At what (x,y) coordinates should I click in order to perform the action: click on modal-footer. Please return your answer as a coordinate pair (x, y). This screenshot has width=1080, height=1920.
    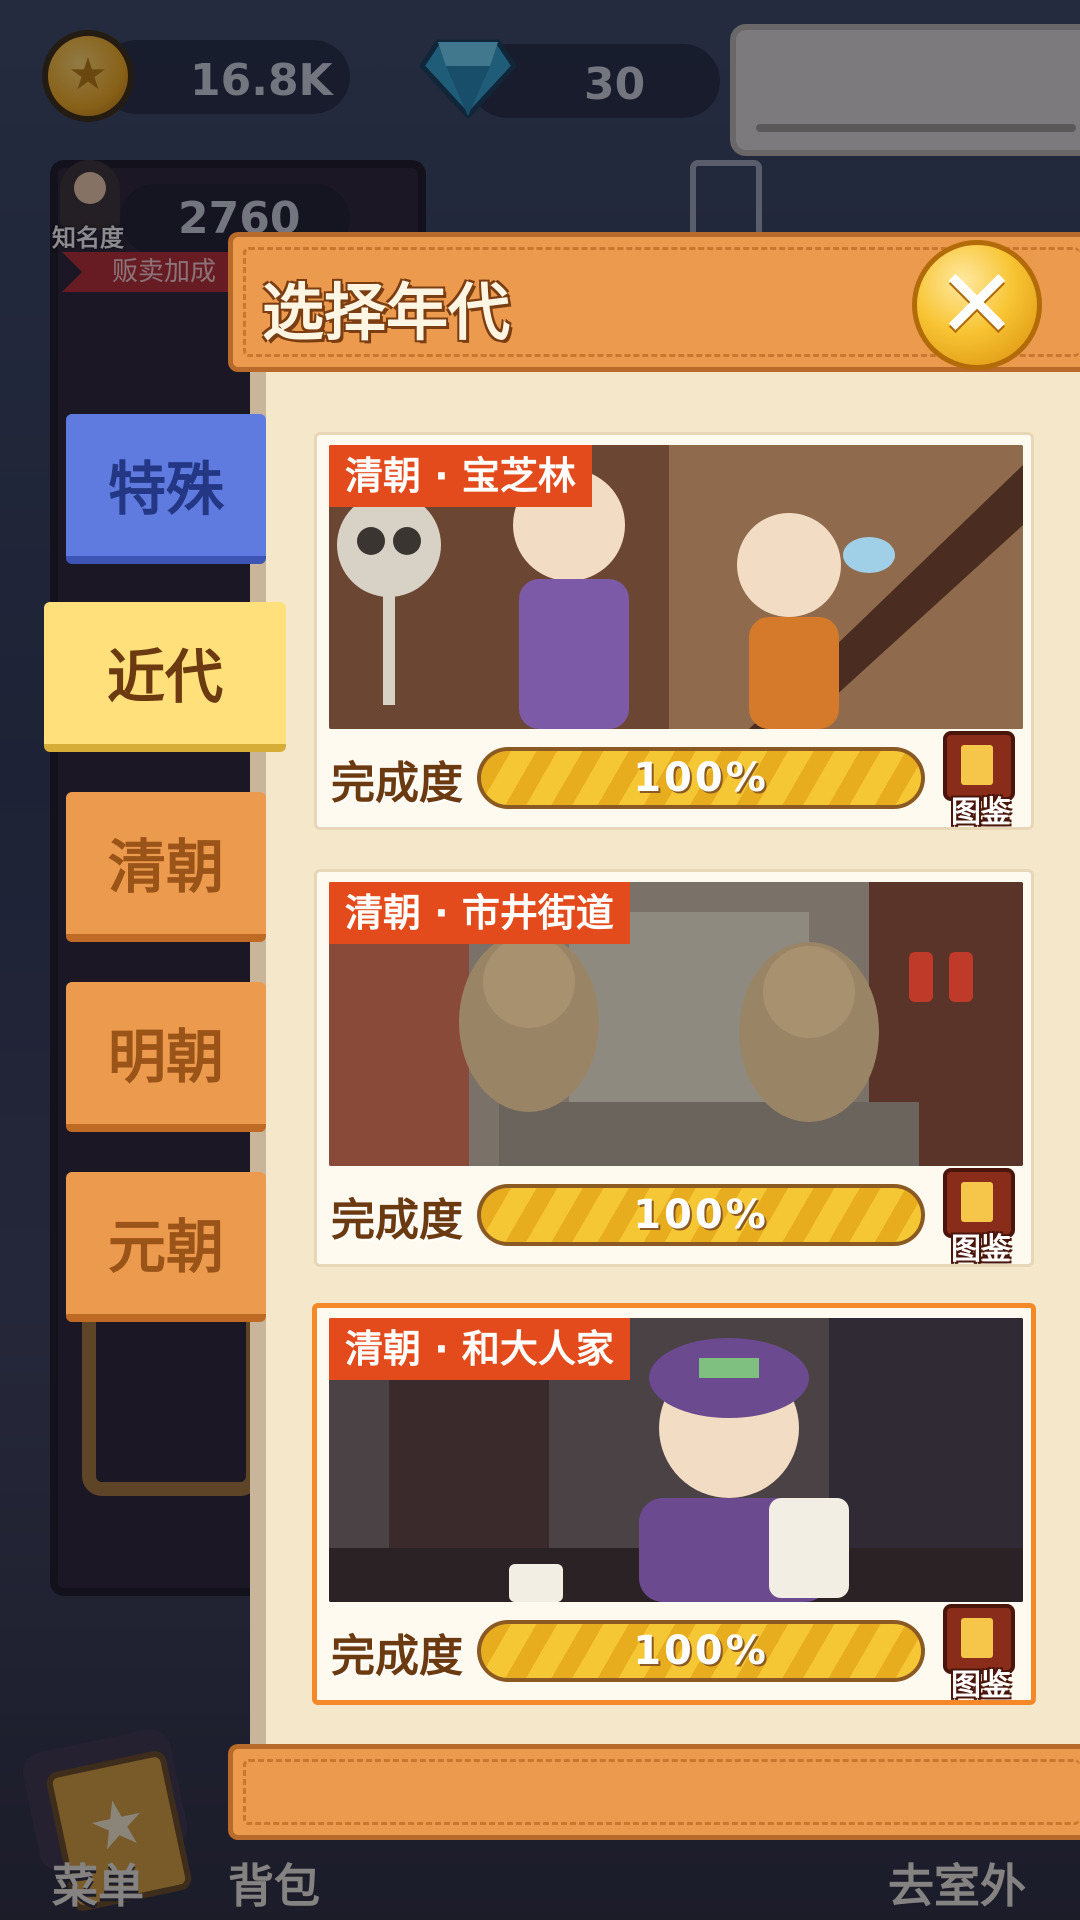
    Looking at the image, I should click on (654, 1792).